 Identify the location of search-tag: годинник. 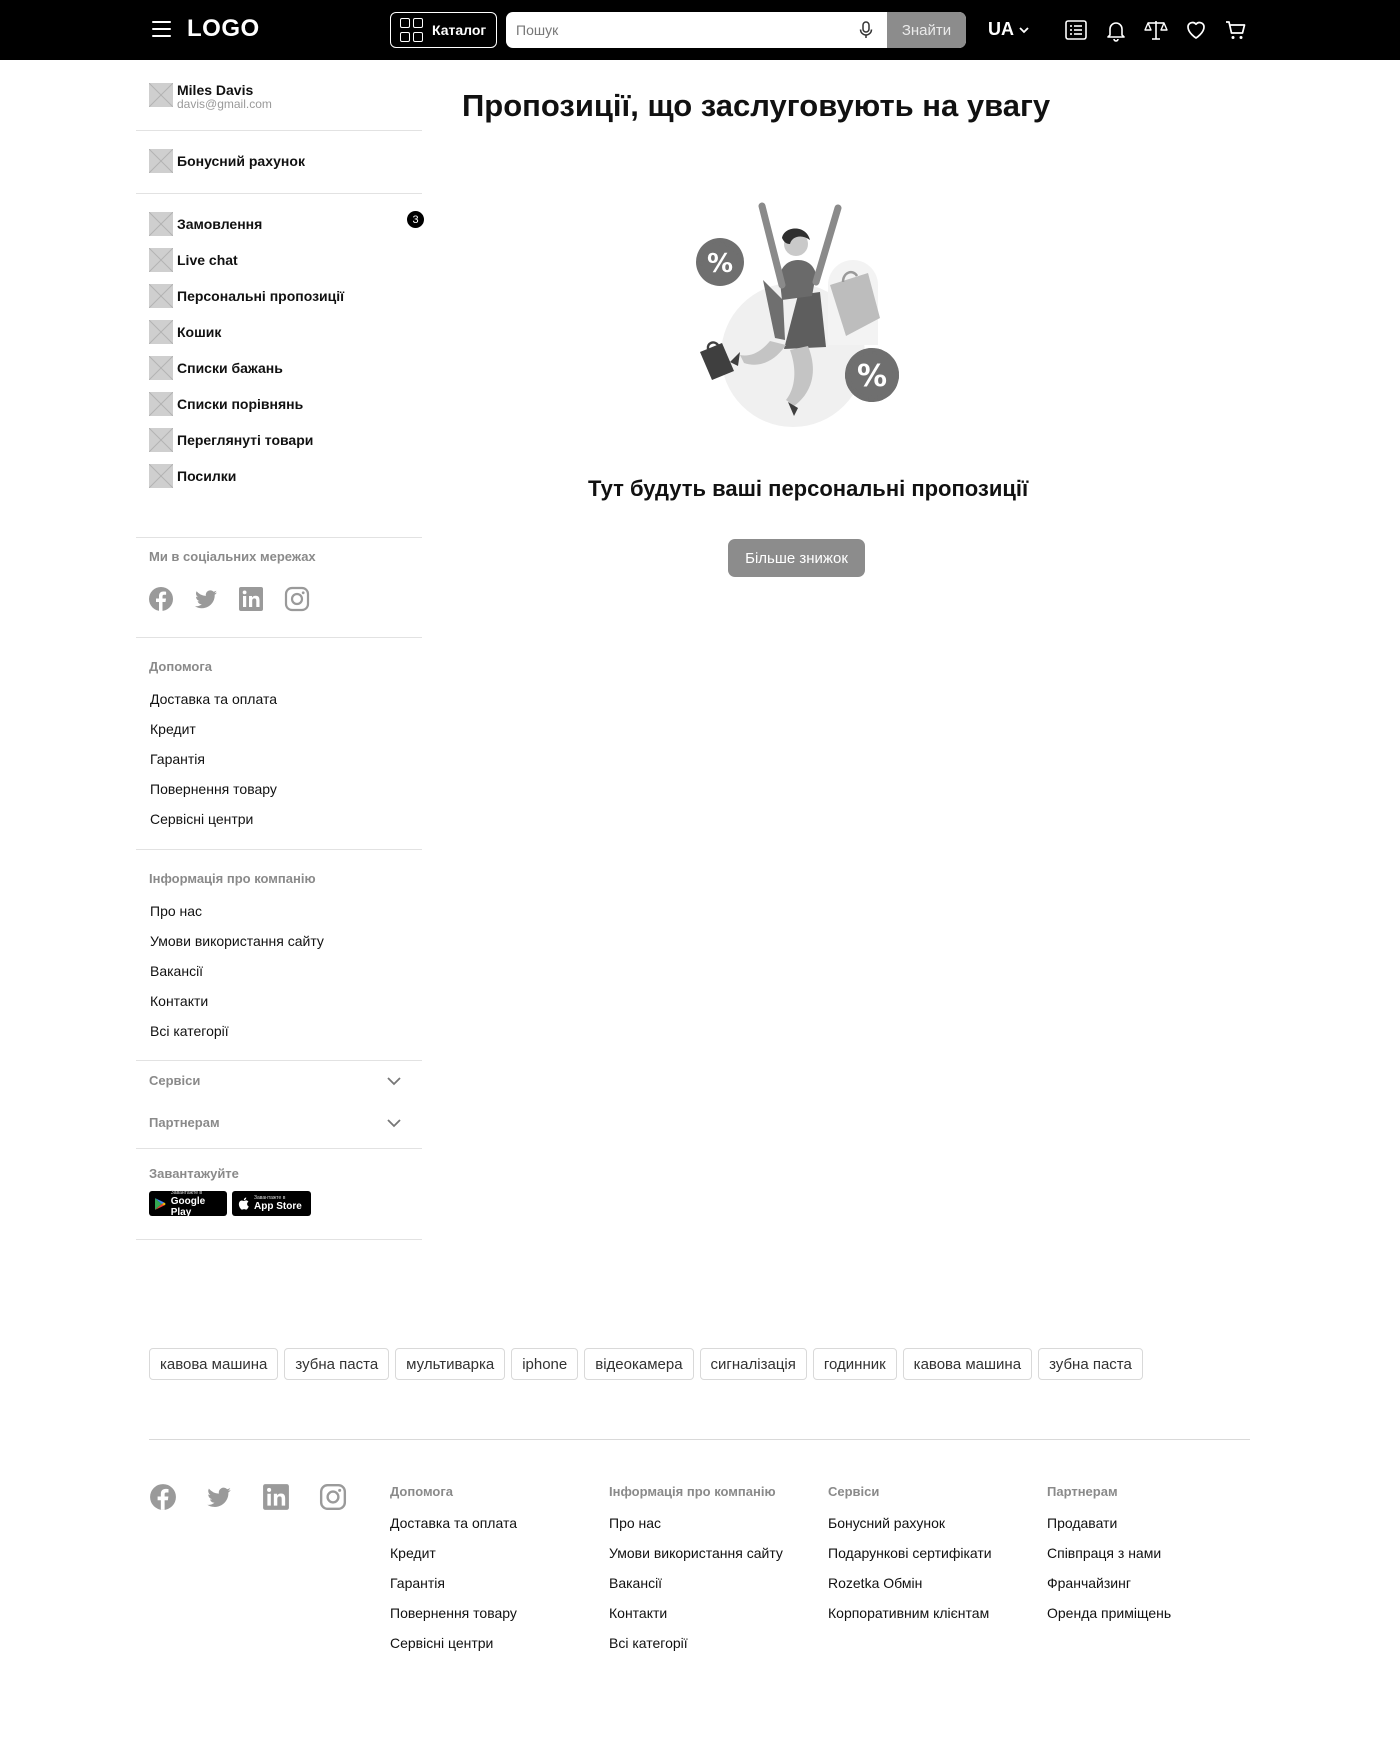
(854, 1364).